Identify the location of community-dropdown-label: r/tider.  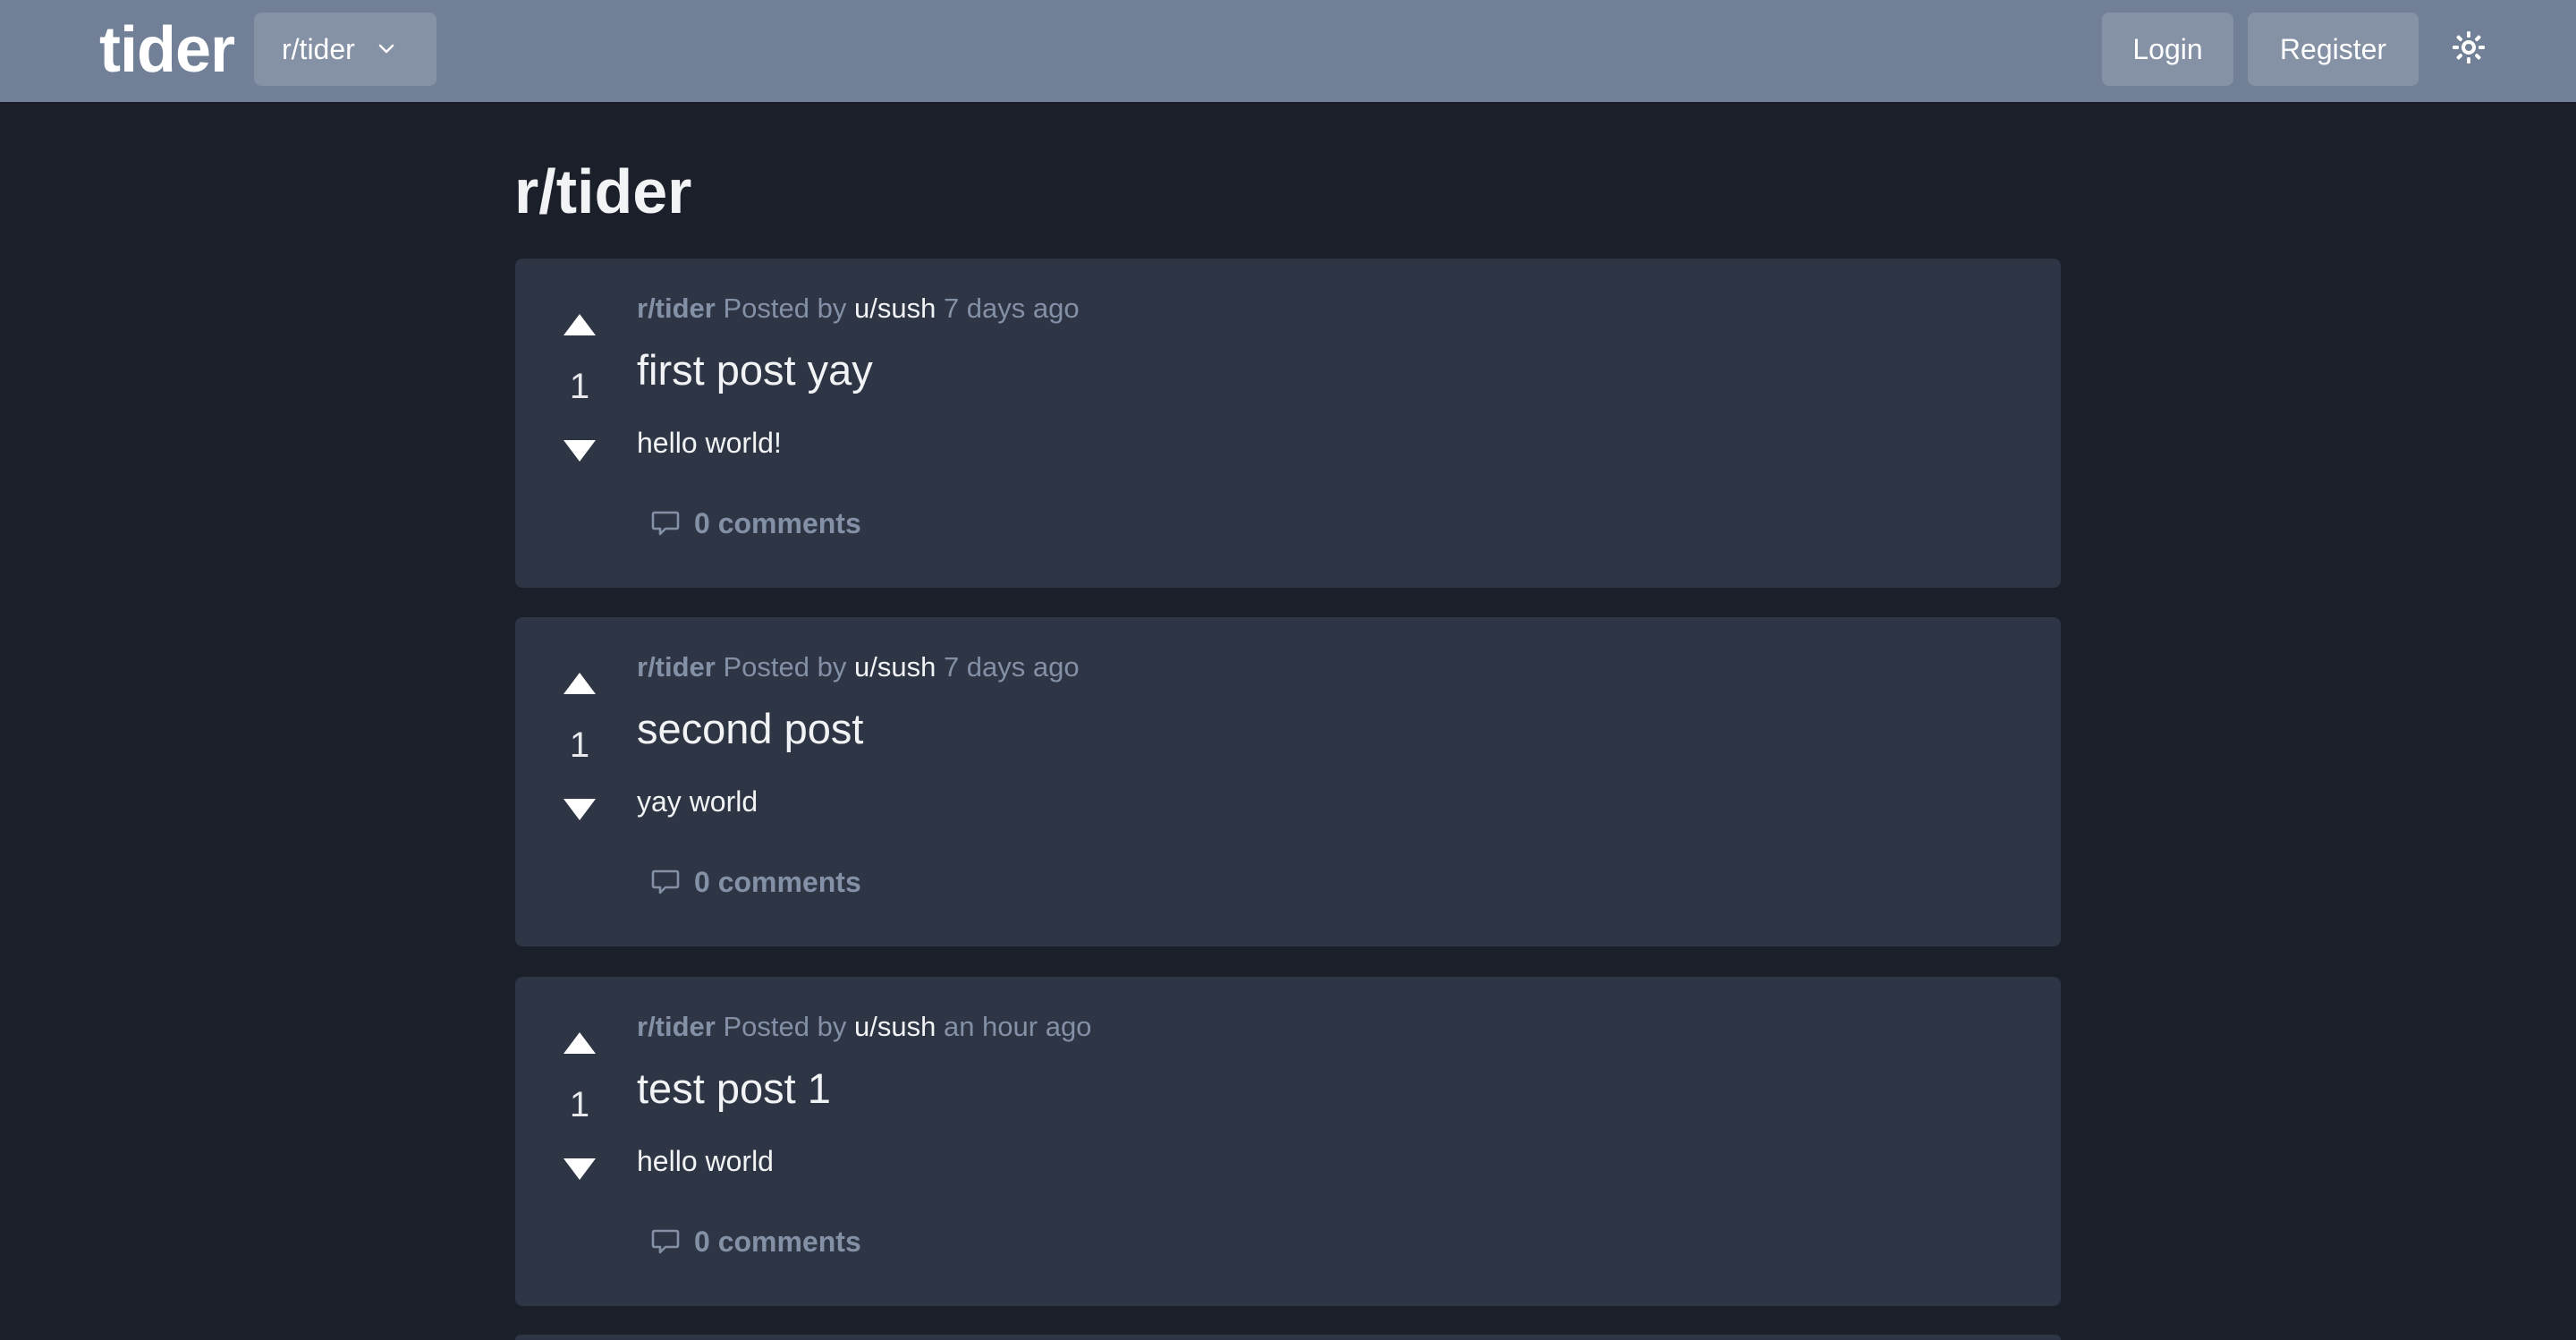
(318, 48).